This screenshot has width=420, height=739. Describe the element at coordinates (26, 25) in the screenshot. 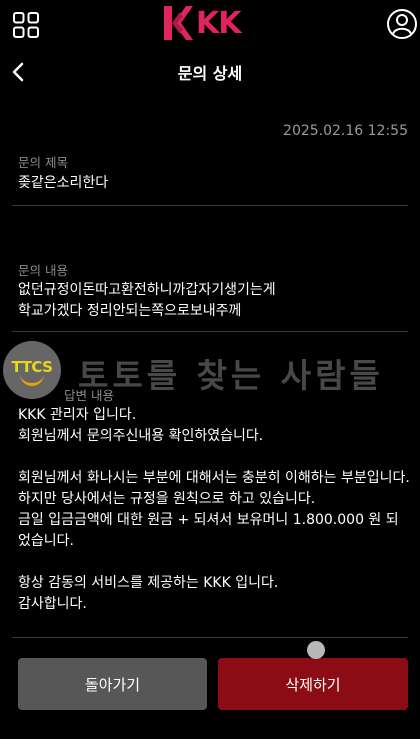

I see `grid-menu-icon` at that location.